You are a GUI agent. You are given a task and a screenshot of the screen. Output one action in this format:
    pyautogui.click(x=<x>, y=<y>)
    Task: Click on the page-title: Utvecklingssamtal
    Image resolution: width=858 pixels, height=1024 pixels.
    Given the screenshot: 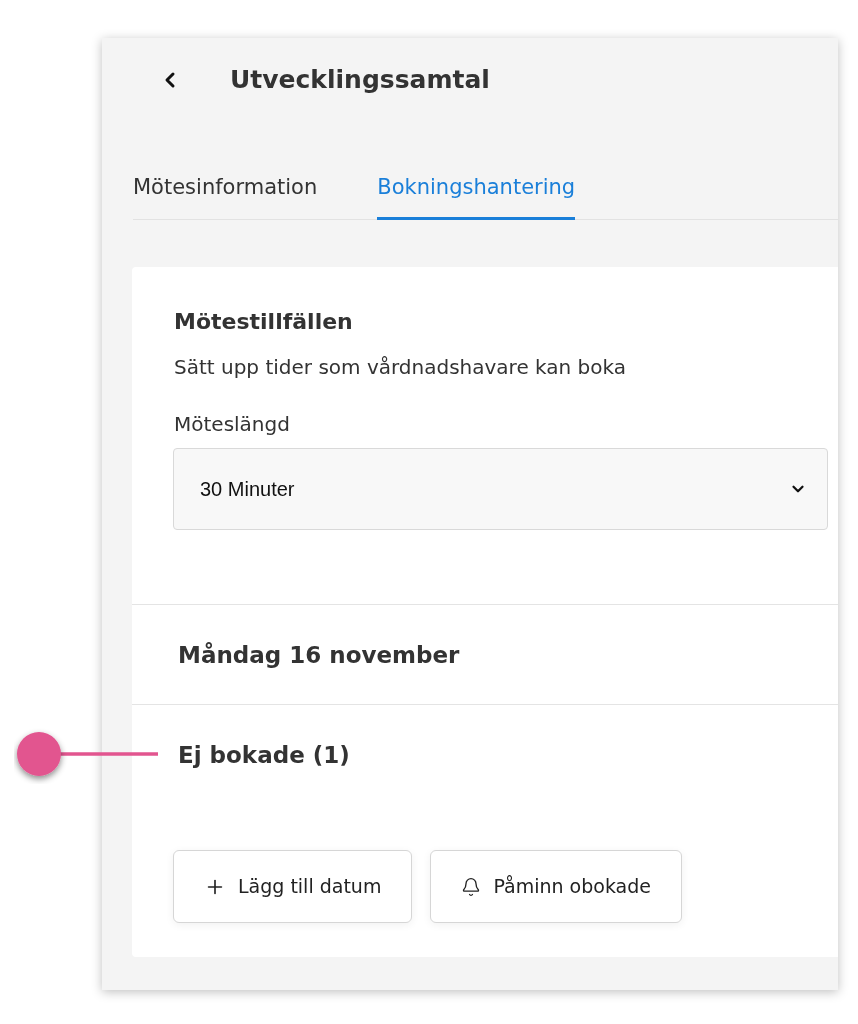 What is the action you would take?
    pyautogui.click(x=360, y=80)
    